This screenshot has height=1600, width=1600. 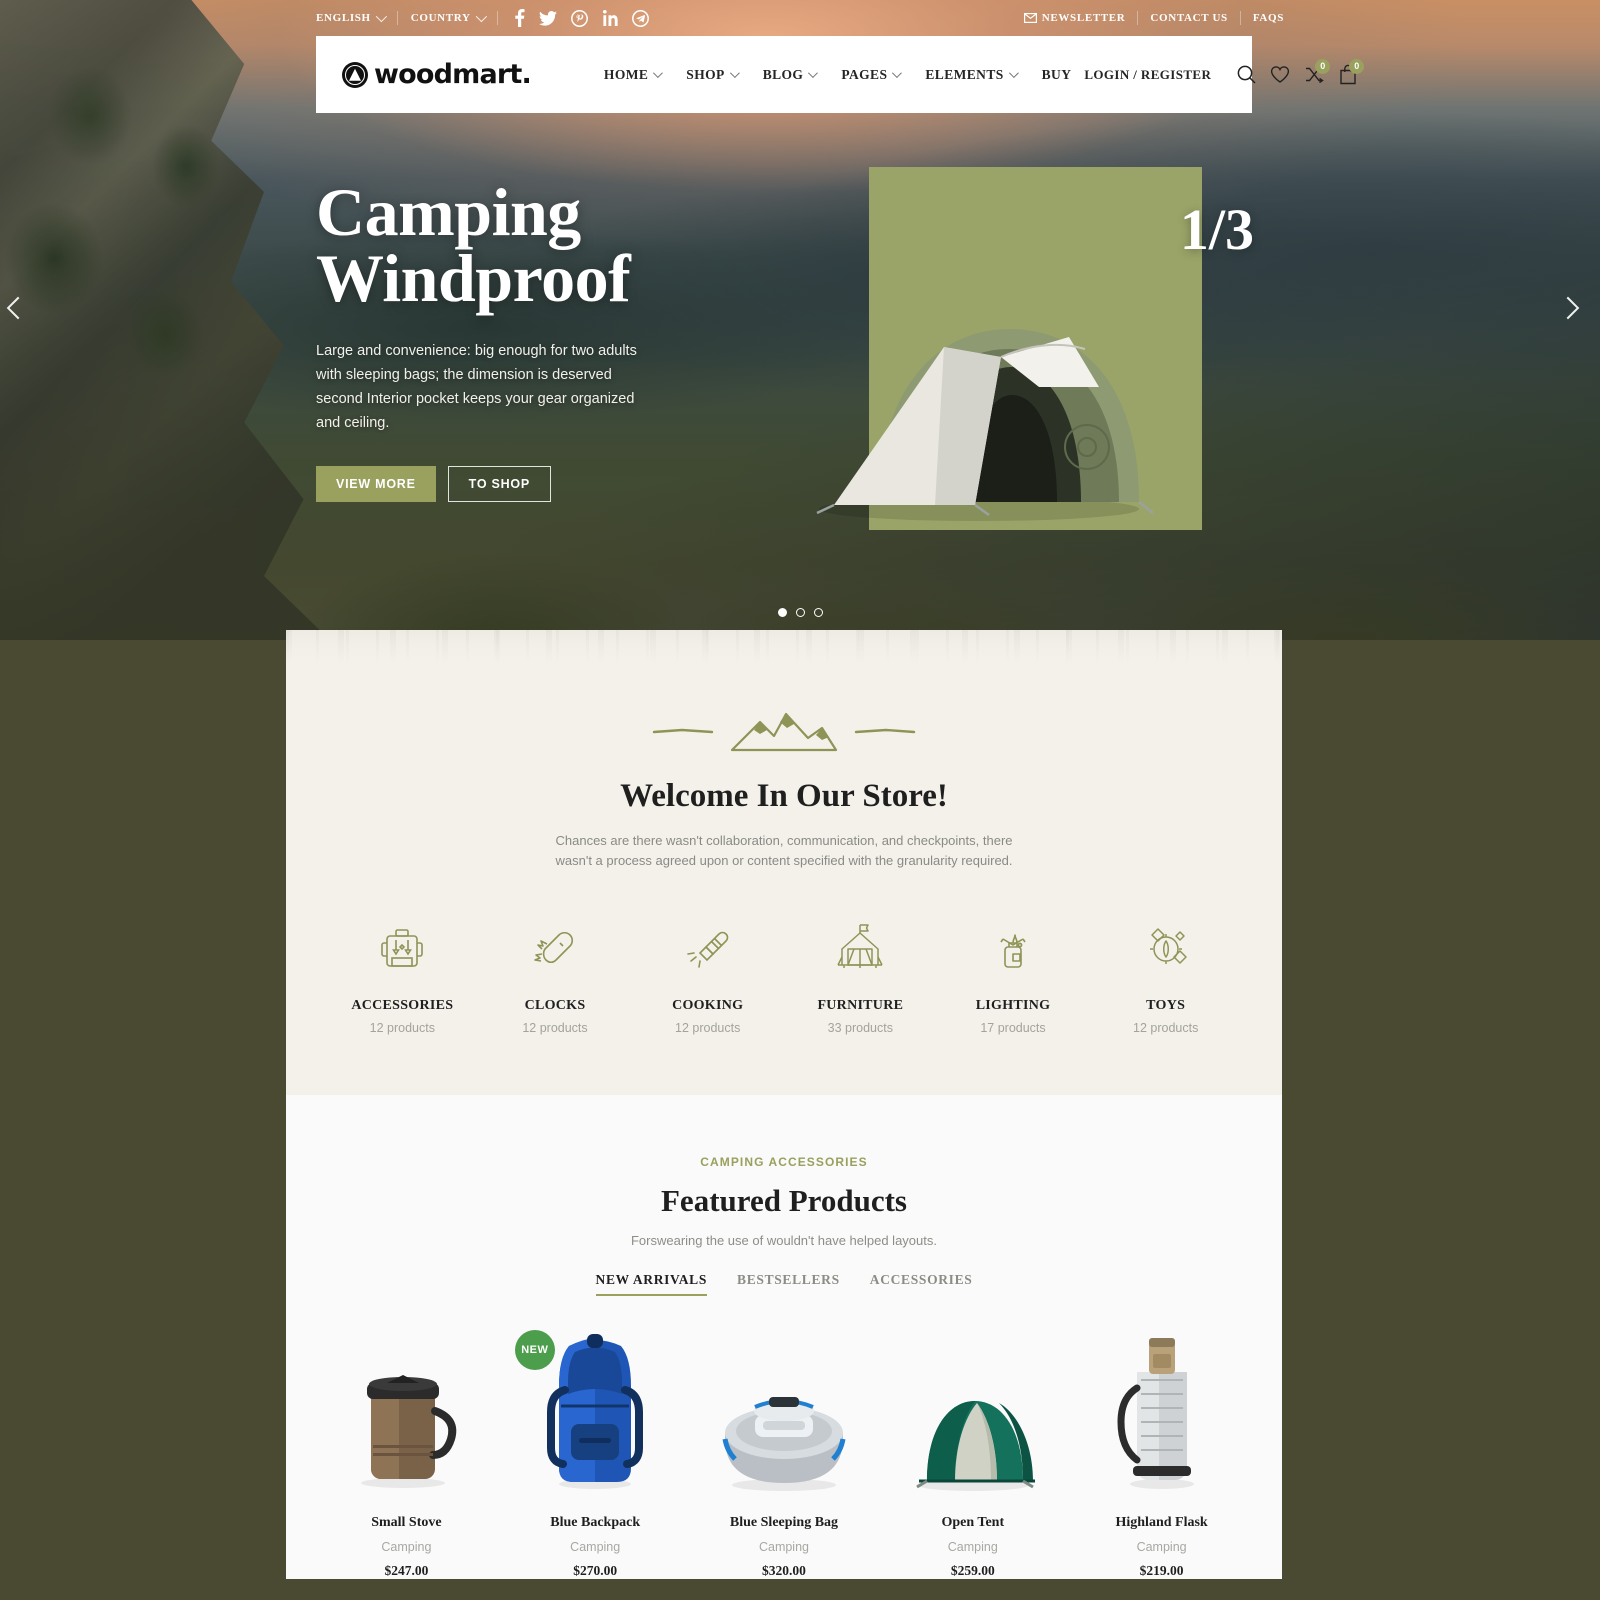 What do you see at coordinates (626, 74) in the screenshot?
I see `nav-label: HOME` at bounding box center [626, 74].